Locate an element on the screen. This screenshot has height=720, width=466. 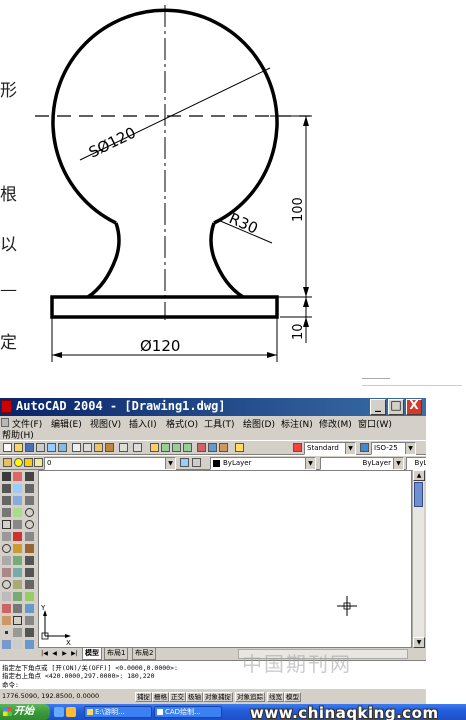
make-block-icon is located at coordinates (6, 620).